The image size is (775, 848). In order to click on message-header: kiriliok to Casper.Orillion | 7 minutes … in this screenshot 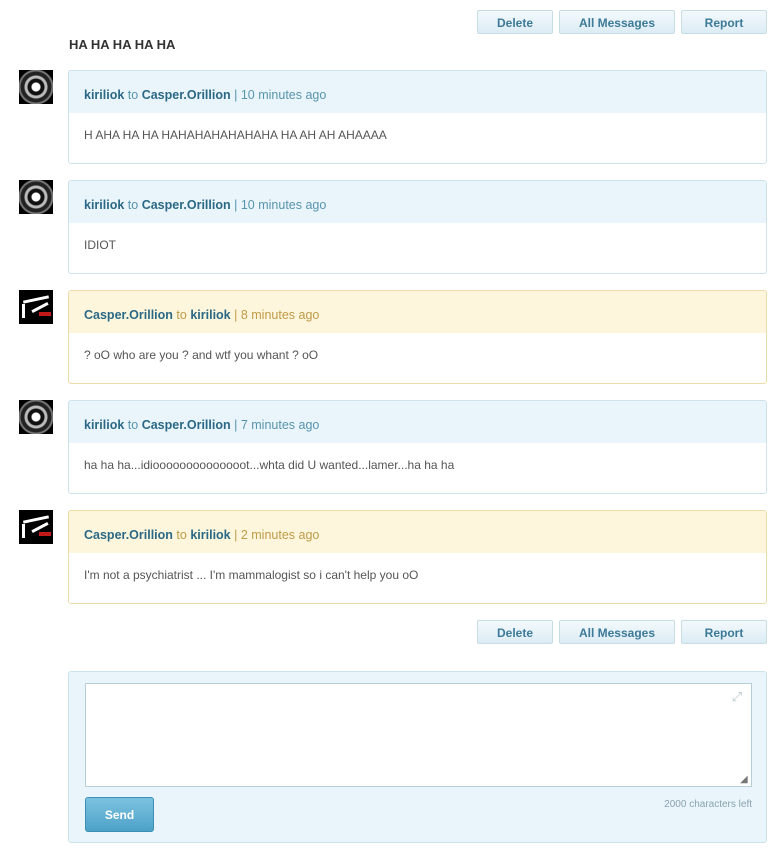, I will do `click(417, 422)`.